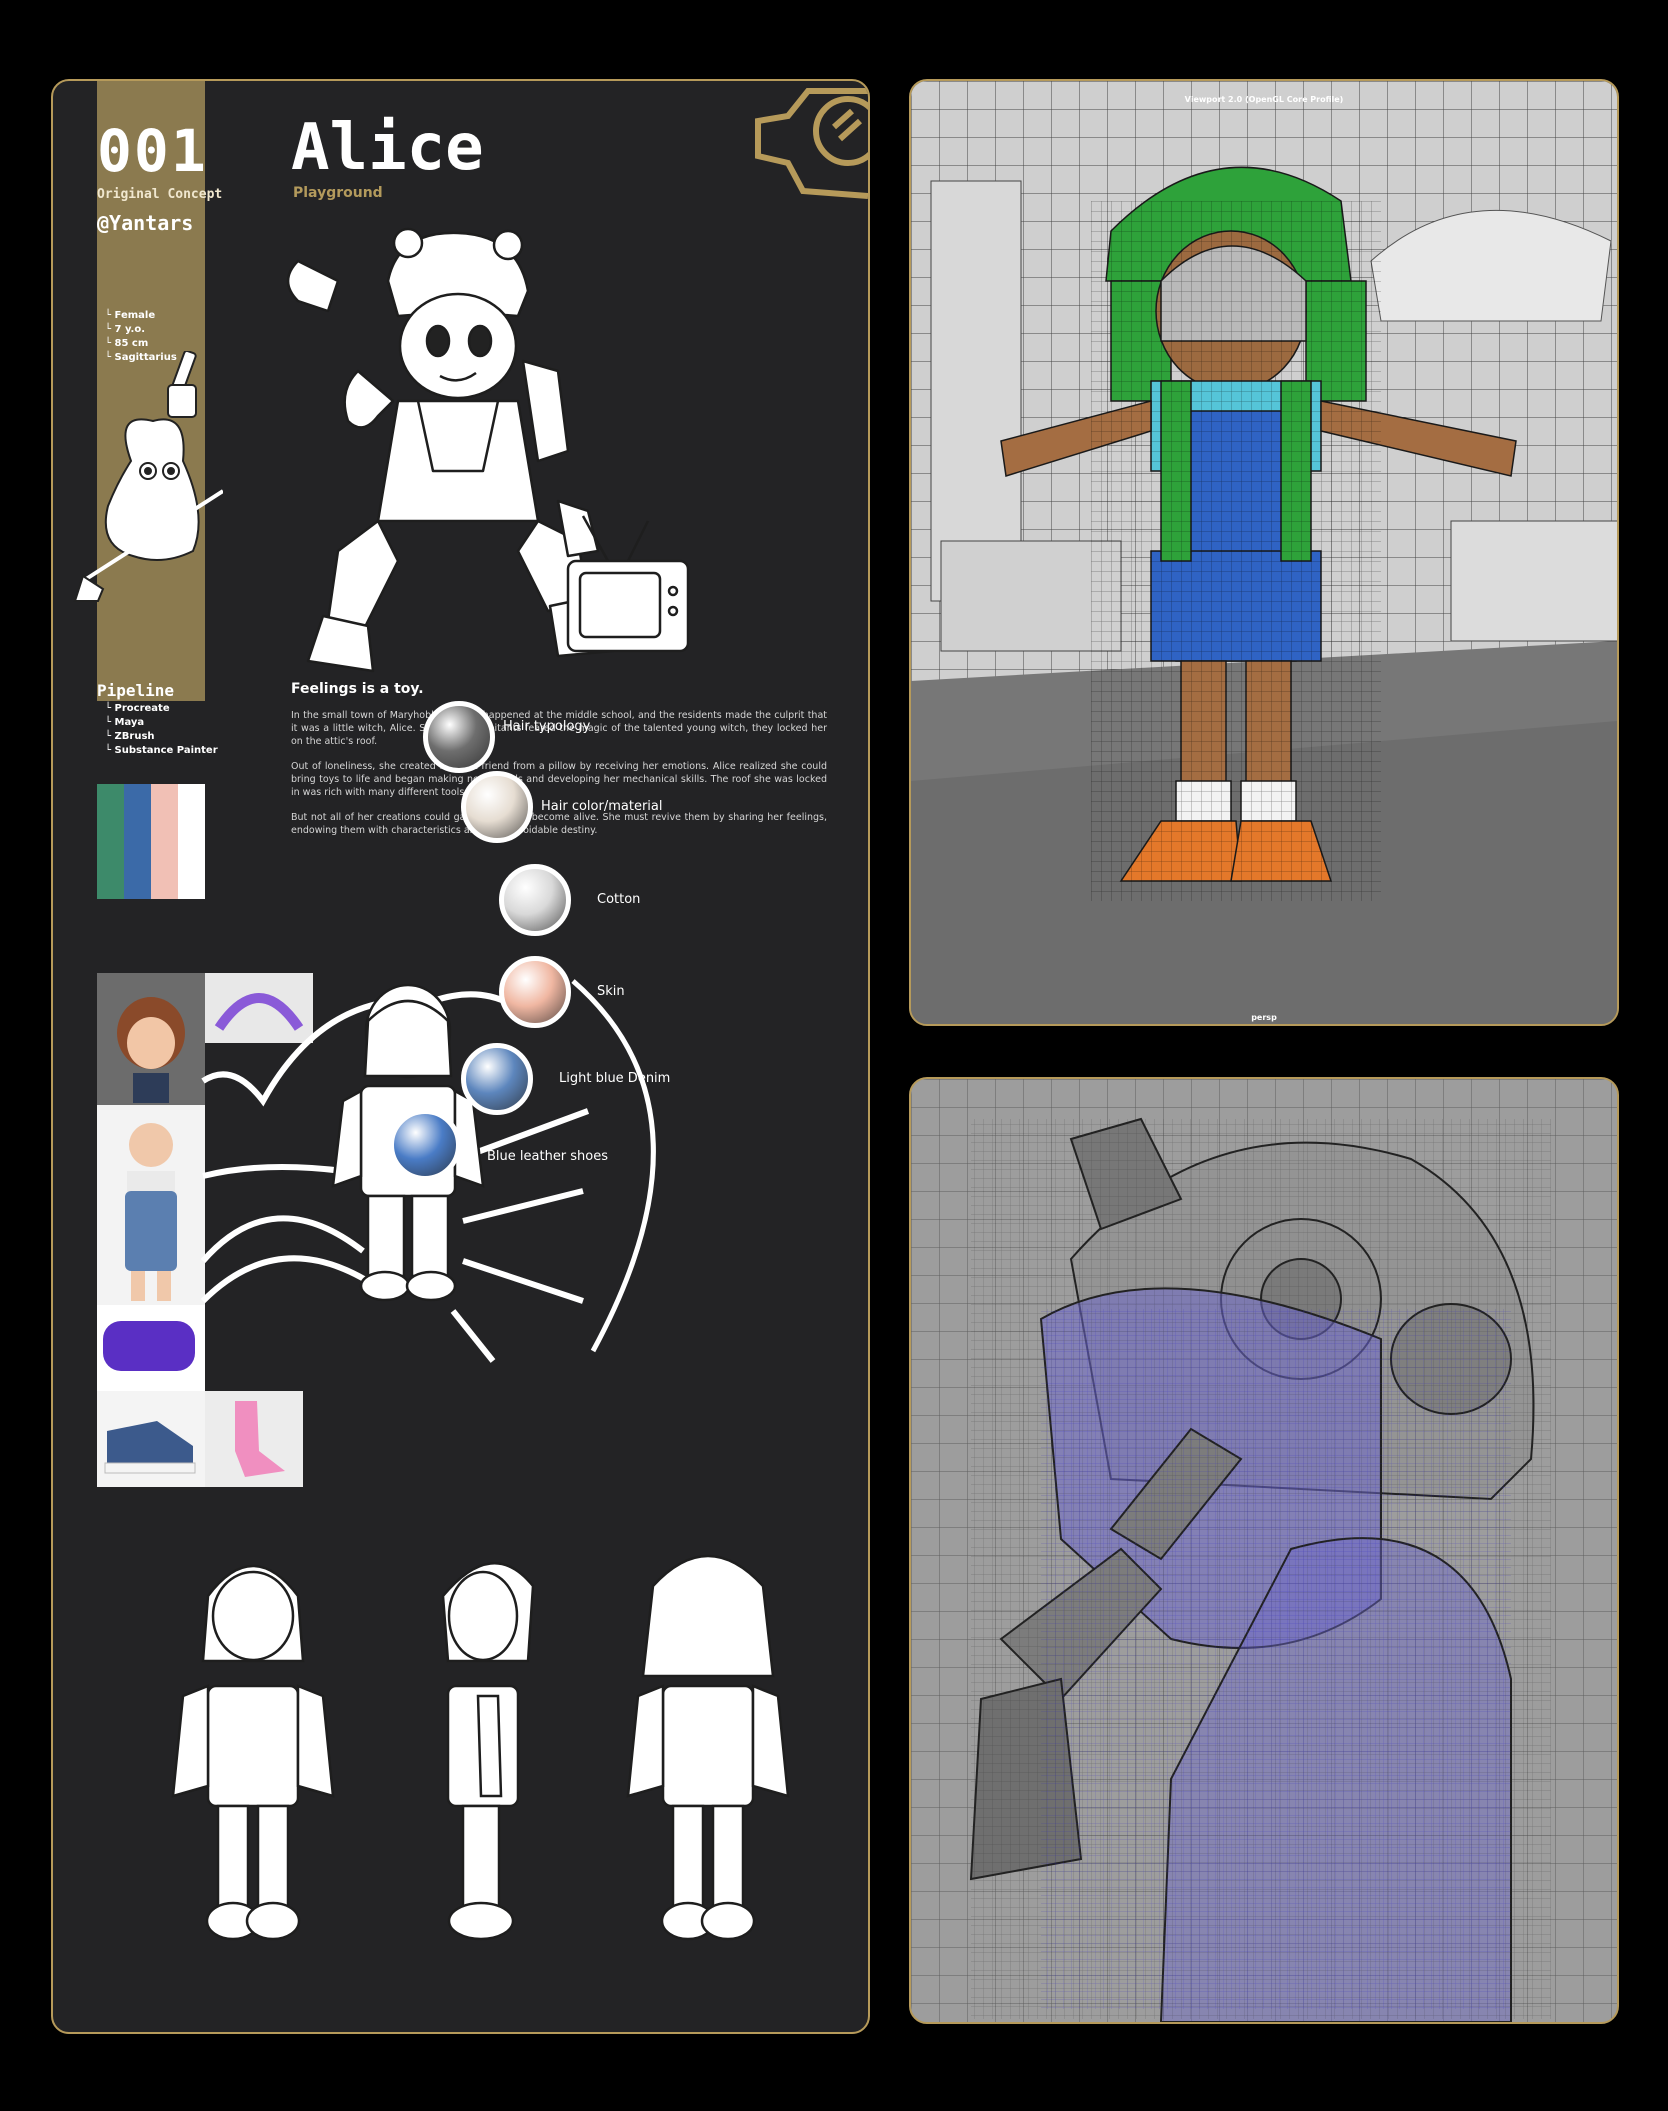 The image size is (1668, 2111). Describe the element at coordinates (145, 223) in the screenshot. I see `artist-handle: @Yantars` at that location.